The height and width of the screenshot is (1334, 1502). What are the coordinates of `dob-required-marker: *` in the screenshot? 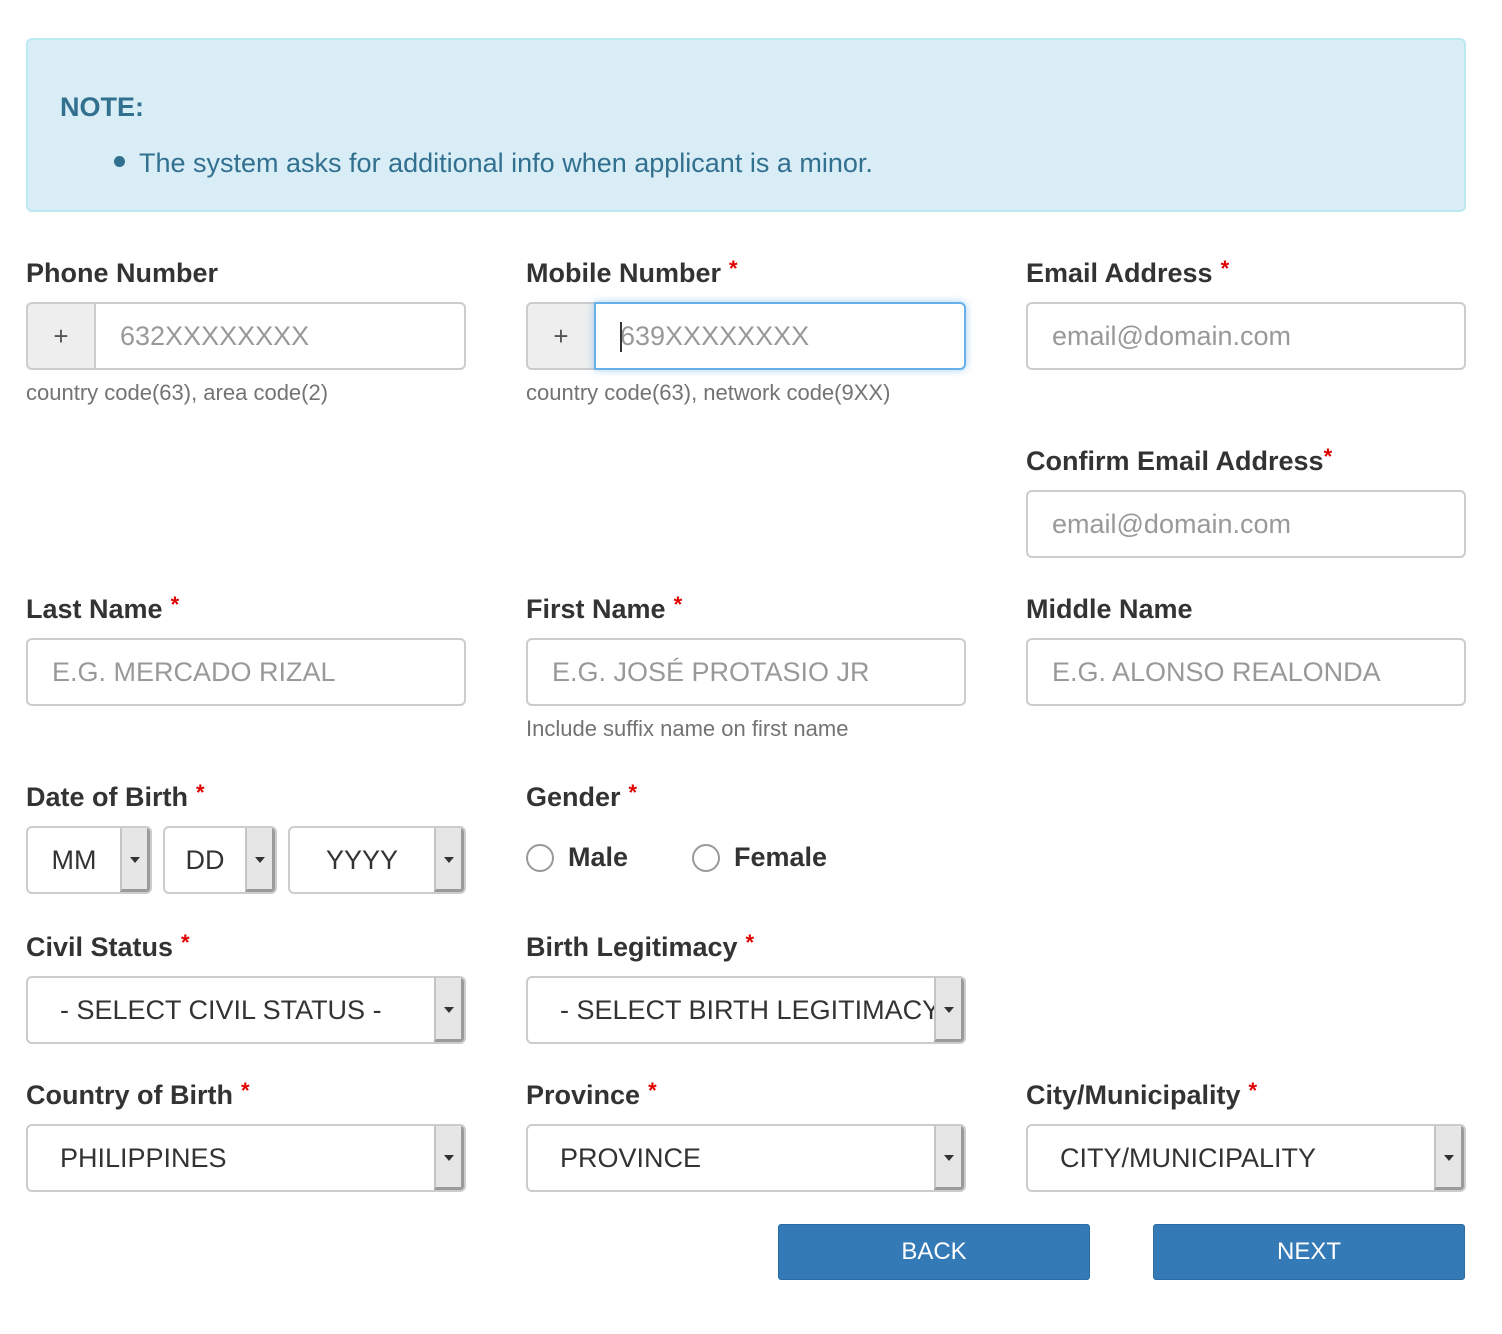 It's located at (200, 792).